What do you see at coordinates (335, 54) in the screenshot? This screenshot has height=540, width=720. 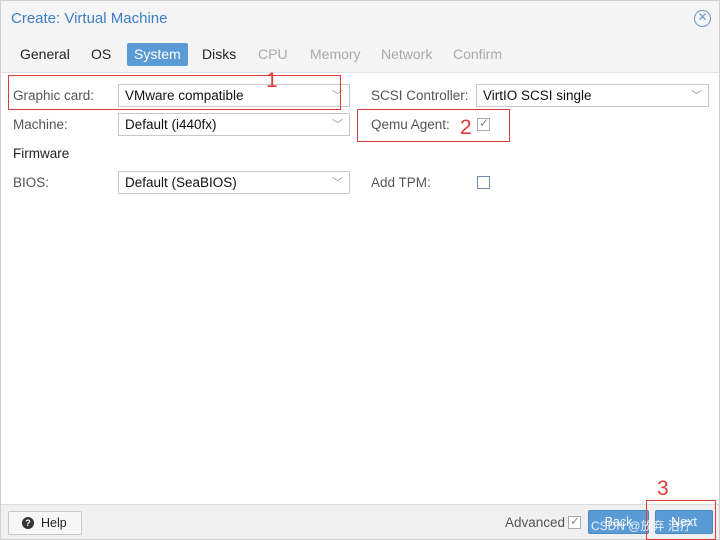 I see `tab-memory: Memory` at bounding box center [335, 54].